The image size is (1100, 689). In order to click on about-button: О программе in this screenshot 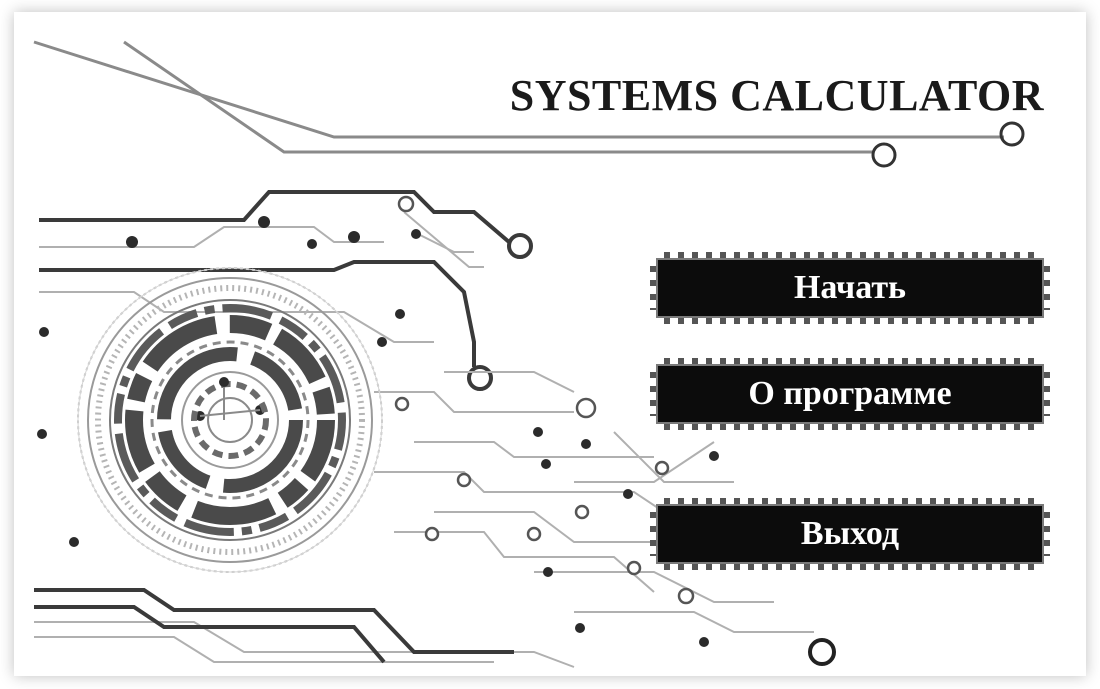, I will do `click(850, 394)`.